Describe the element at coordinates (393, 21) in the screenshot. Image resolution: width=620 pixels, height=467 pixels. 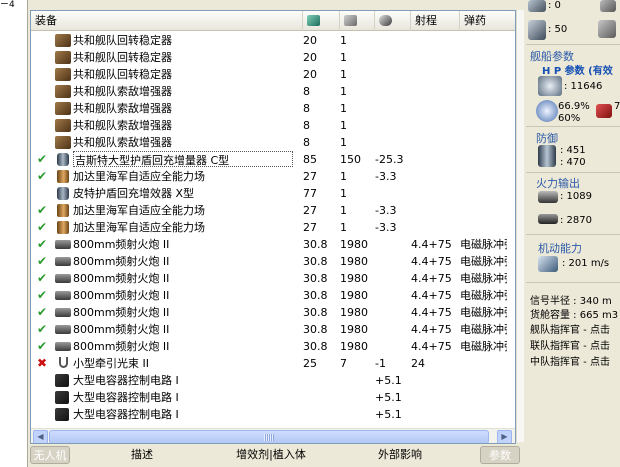
I see `column-header-capacitor` at that location.